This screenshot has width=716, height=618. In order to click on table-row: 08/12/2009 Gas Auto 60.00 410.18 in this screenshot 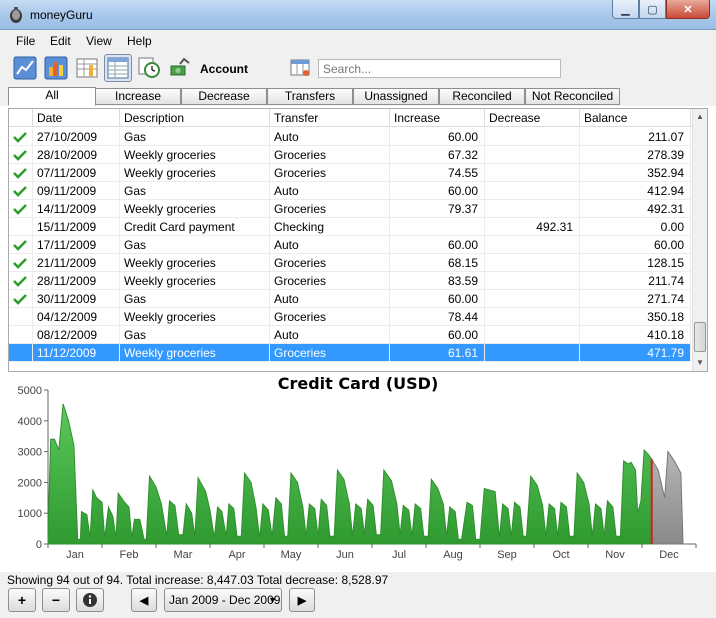, I will do `click(350, 335)`.